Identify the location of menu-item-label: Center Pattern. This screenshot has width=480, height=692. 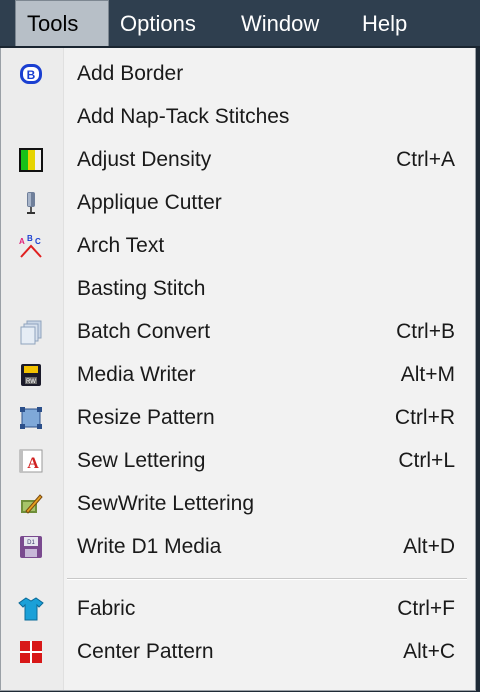
(145, 651).